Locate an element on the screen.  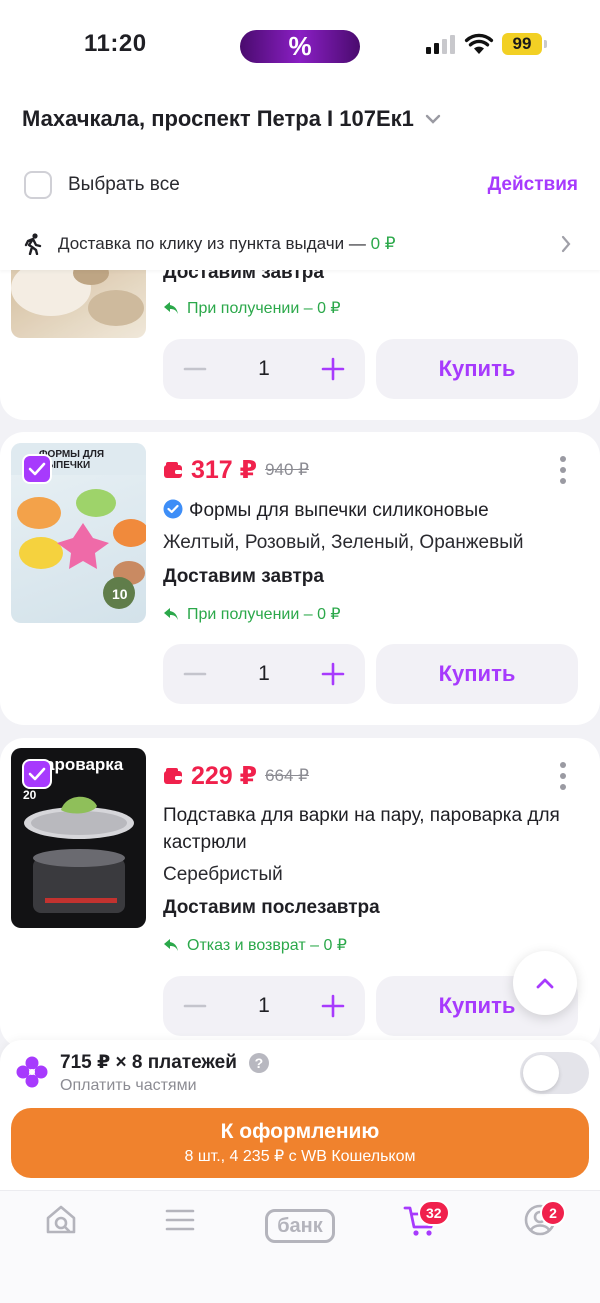
checkout-details: 8 шт., 4 235 ₽ с WB Кошельком is located at coordinates (300, 1156).